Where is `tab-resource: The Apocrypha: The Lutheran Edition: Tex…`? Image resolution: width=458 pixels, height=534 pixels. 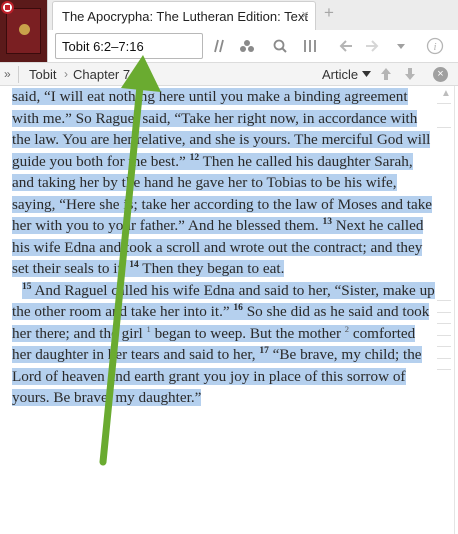 tab-resource: The Apocrypha: The Lutheran Edition: Tex… is located at coordinates (184, 15).